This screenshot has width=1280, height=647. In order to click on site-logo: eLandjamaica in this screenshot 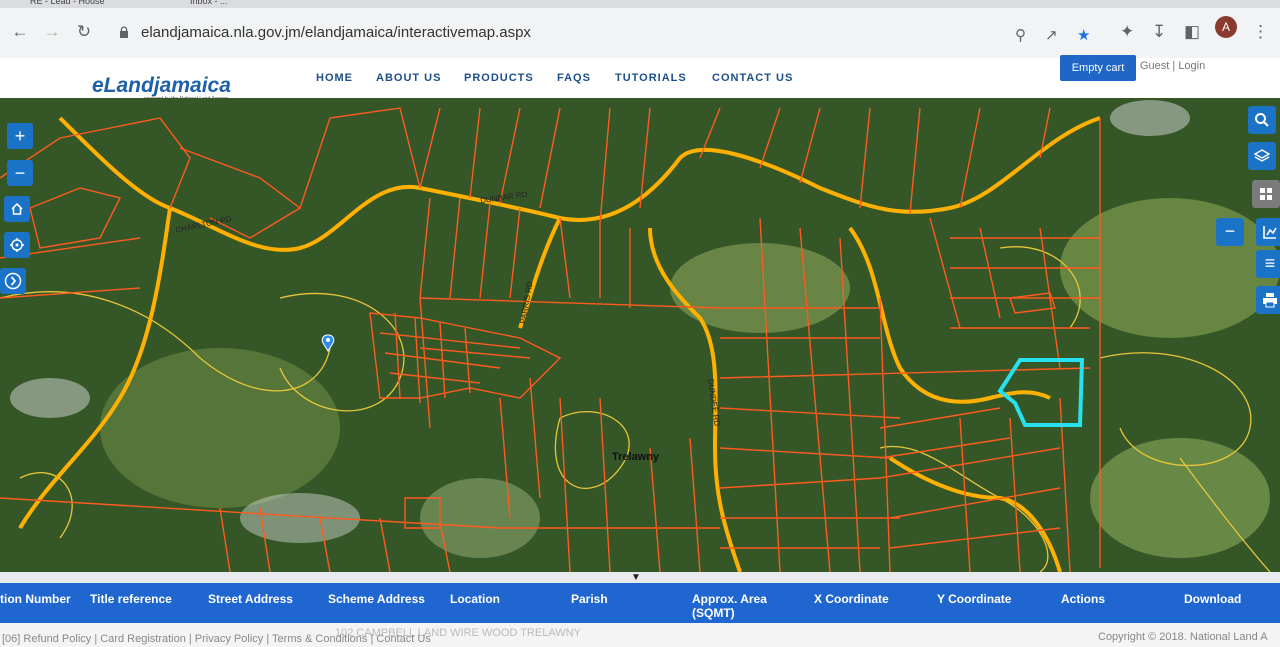, I will do `click(161, 86)`.